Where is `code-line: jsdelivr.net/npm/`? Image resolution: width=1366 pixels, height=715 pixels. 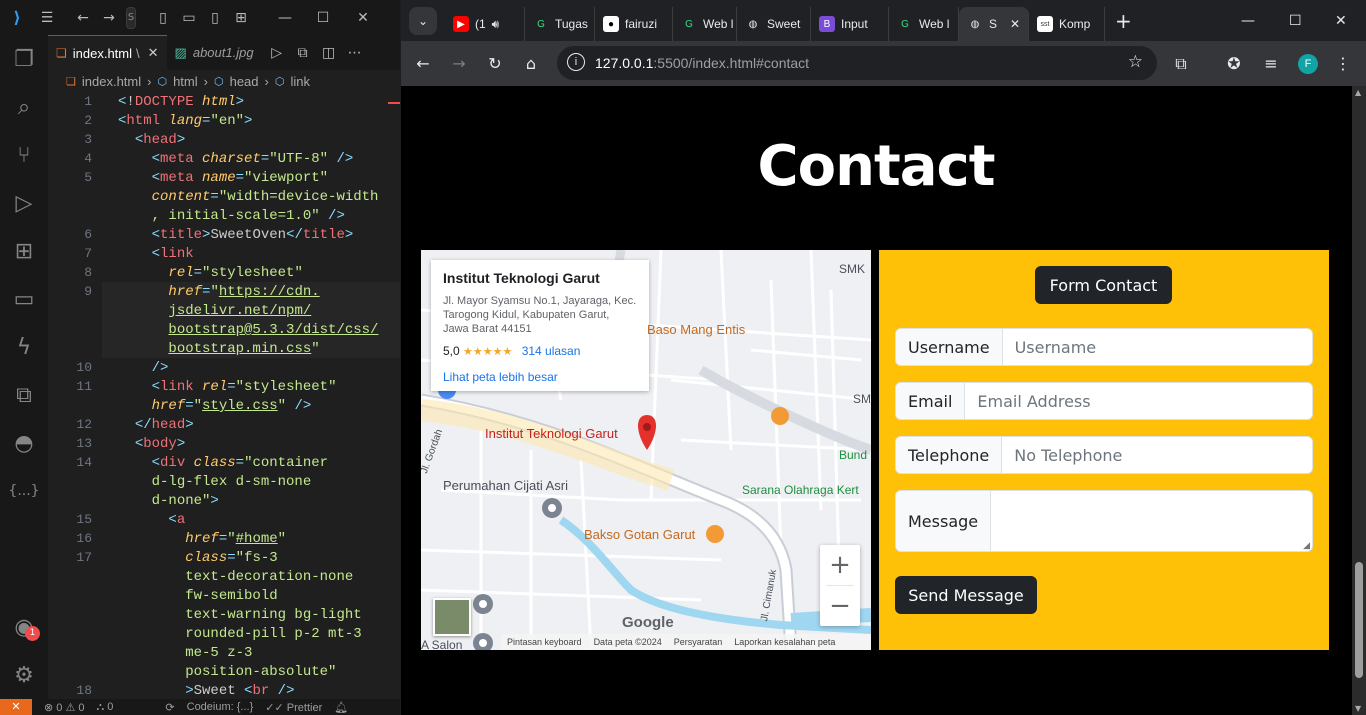 code-line: jsdelivr.net/npm/ is located at coordinates (214, 311).